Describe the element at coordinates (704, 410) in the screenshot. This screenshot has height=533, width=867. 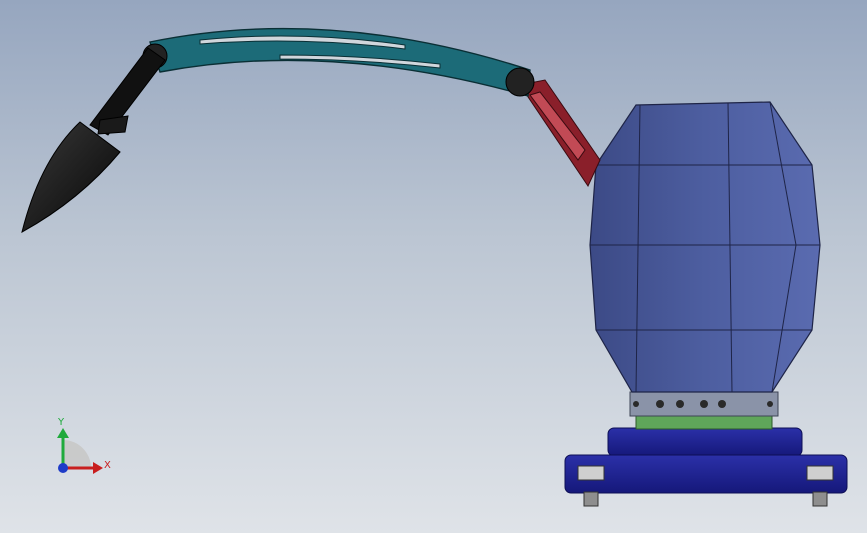
I see `bearing-ring` at that location.